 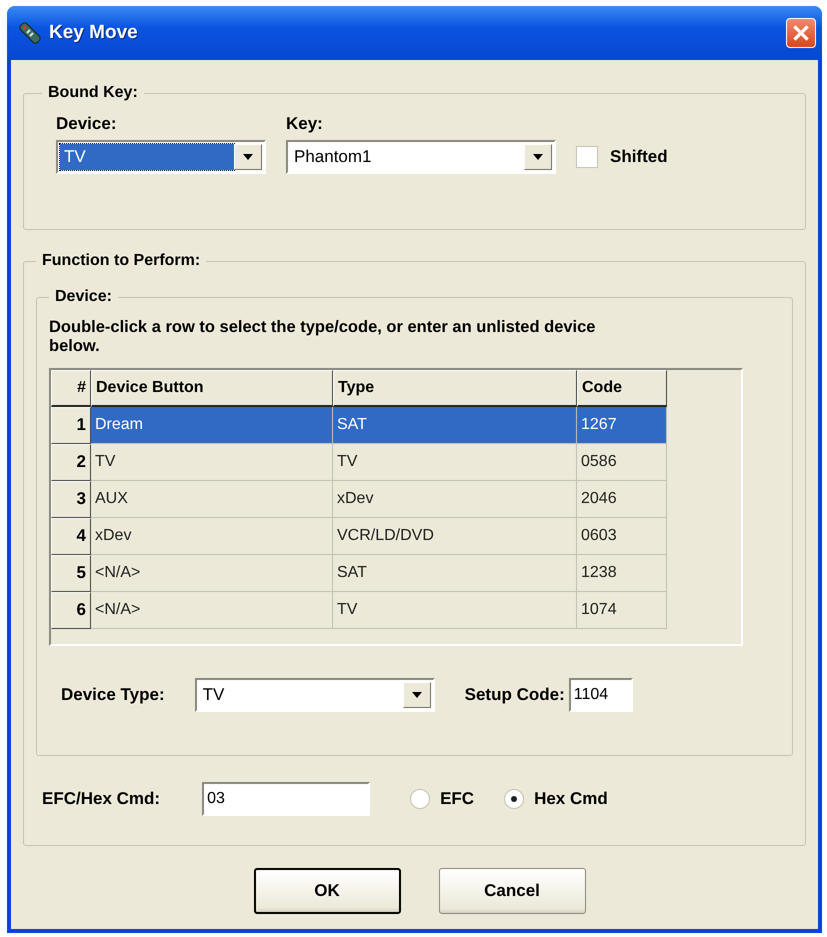 I want to click on radio-label: Hex Cmd, so click(x=571, y=799).